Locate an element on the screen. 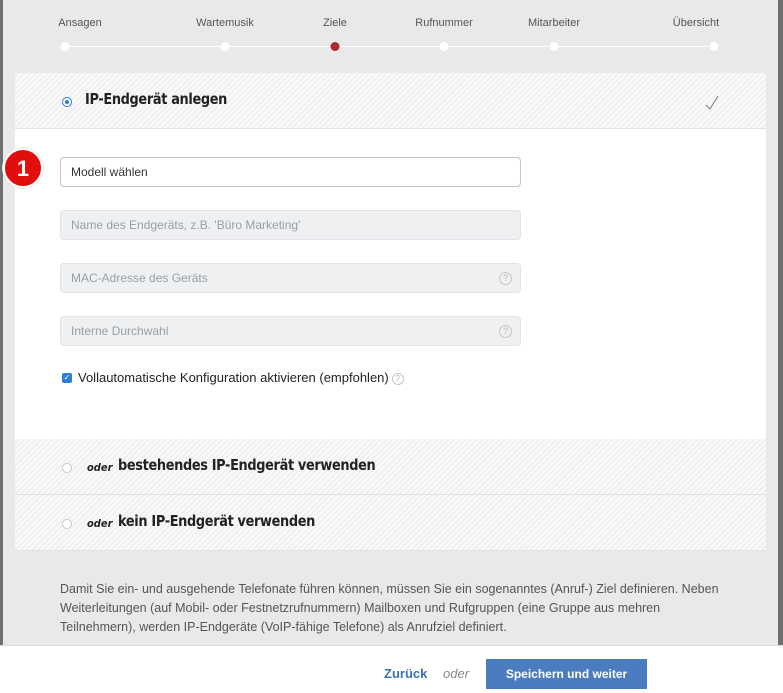  extension-placeholder: Interne Durchwahl is located at coordinates (120, 331).